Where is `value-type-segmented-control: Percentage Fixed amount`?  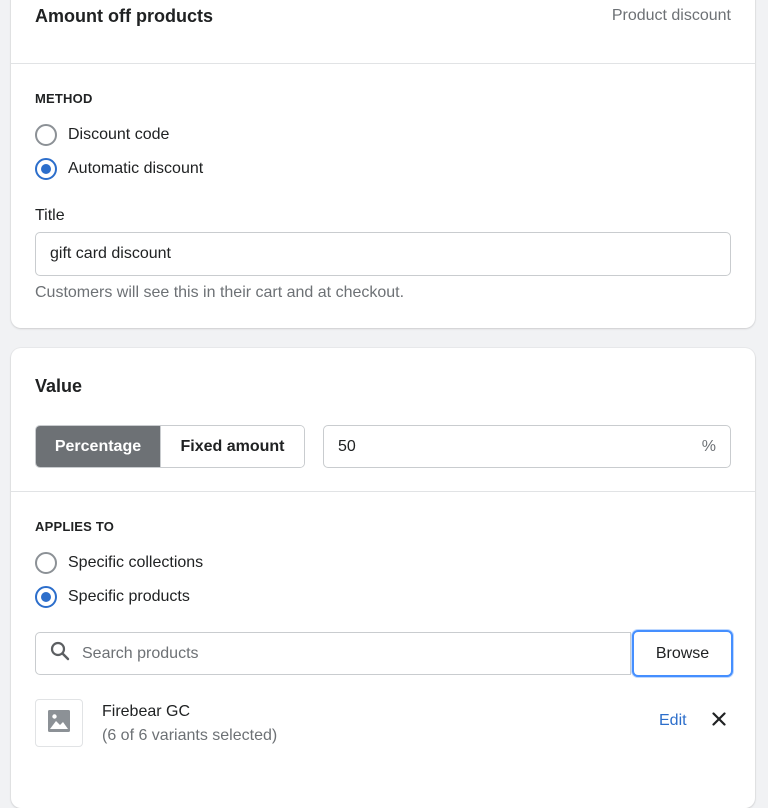 value-type-segmented-control: Percentage Fixed amount is located at coordinates (170, 446).